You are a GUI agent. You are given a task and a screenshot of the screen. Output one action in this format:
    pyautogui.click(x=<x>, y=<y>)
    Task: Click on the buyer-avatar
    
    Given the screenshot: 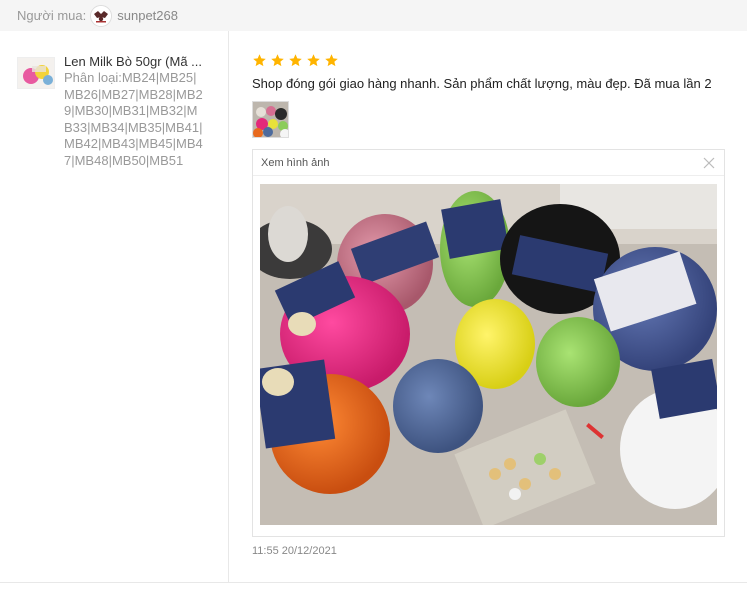 What is the action you would take?
    pyautogui.click(x=101, y=15)
    